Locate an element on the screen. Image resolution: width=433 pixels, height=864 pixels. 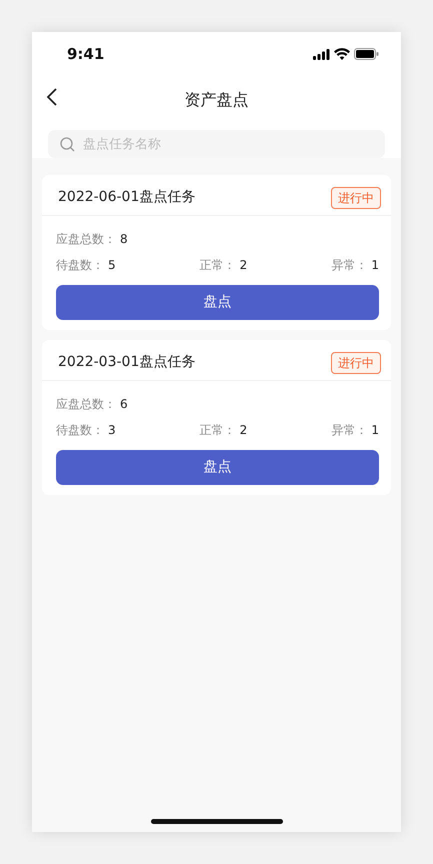
status-time: 9:41 is located at coordinates (85, 54).